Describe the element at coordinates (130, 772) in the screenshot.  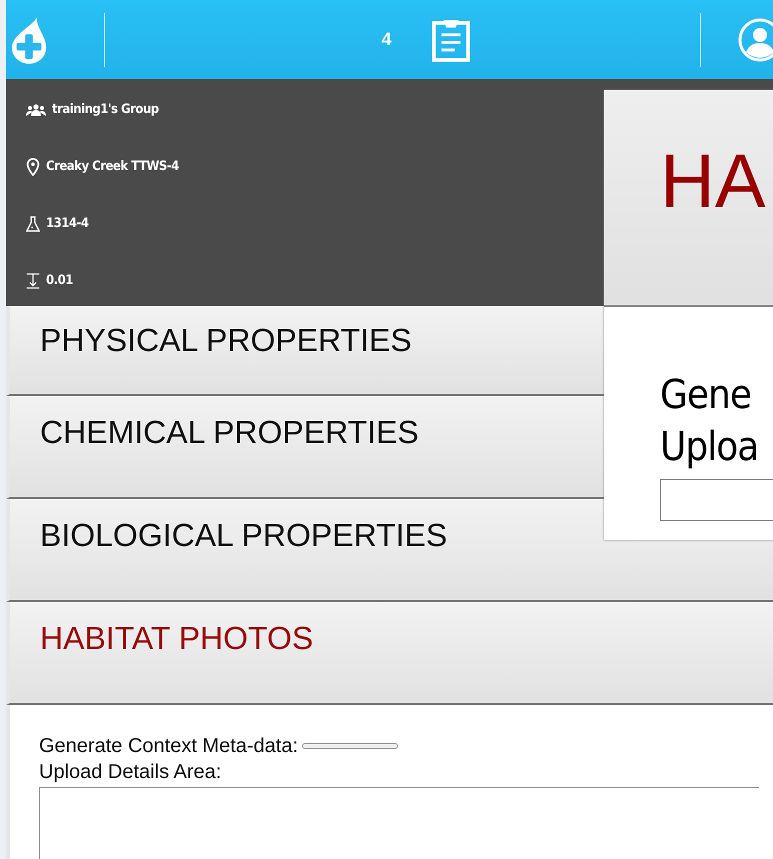
I see `upload-label: Upload Details Area:` at that location.